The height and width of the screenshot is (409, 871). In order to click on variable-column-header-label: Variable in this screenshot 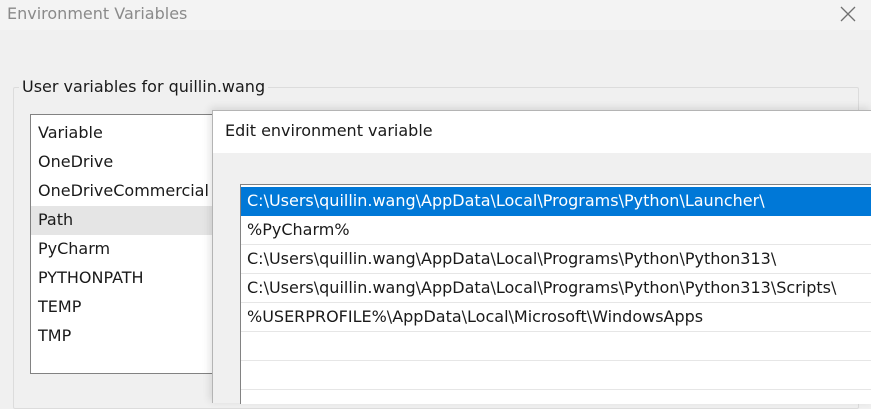, I will do `click(70, 132)`.